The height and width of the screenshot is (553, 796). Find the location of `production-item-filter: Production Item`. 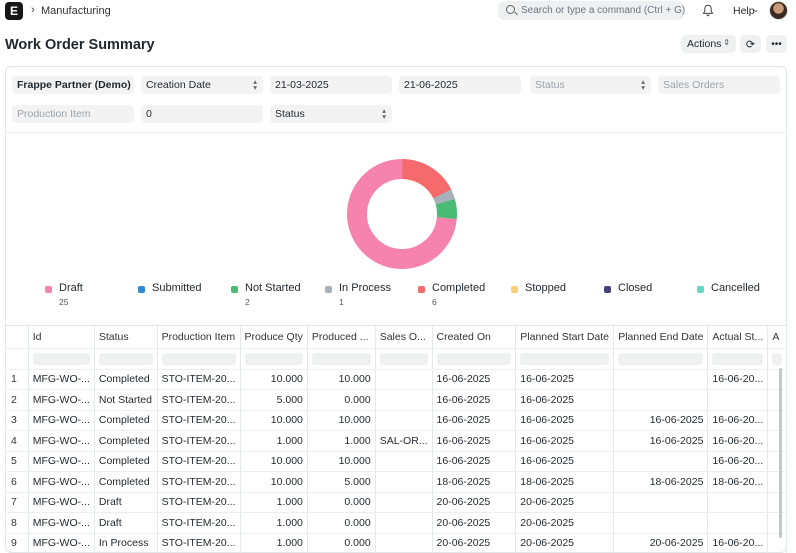

production-item-filter: Production Item is located at coordinates (73, 114).